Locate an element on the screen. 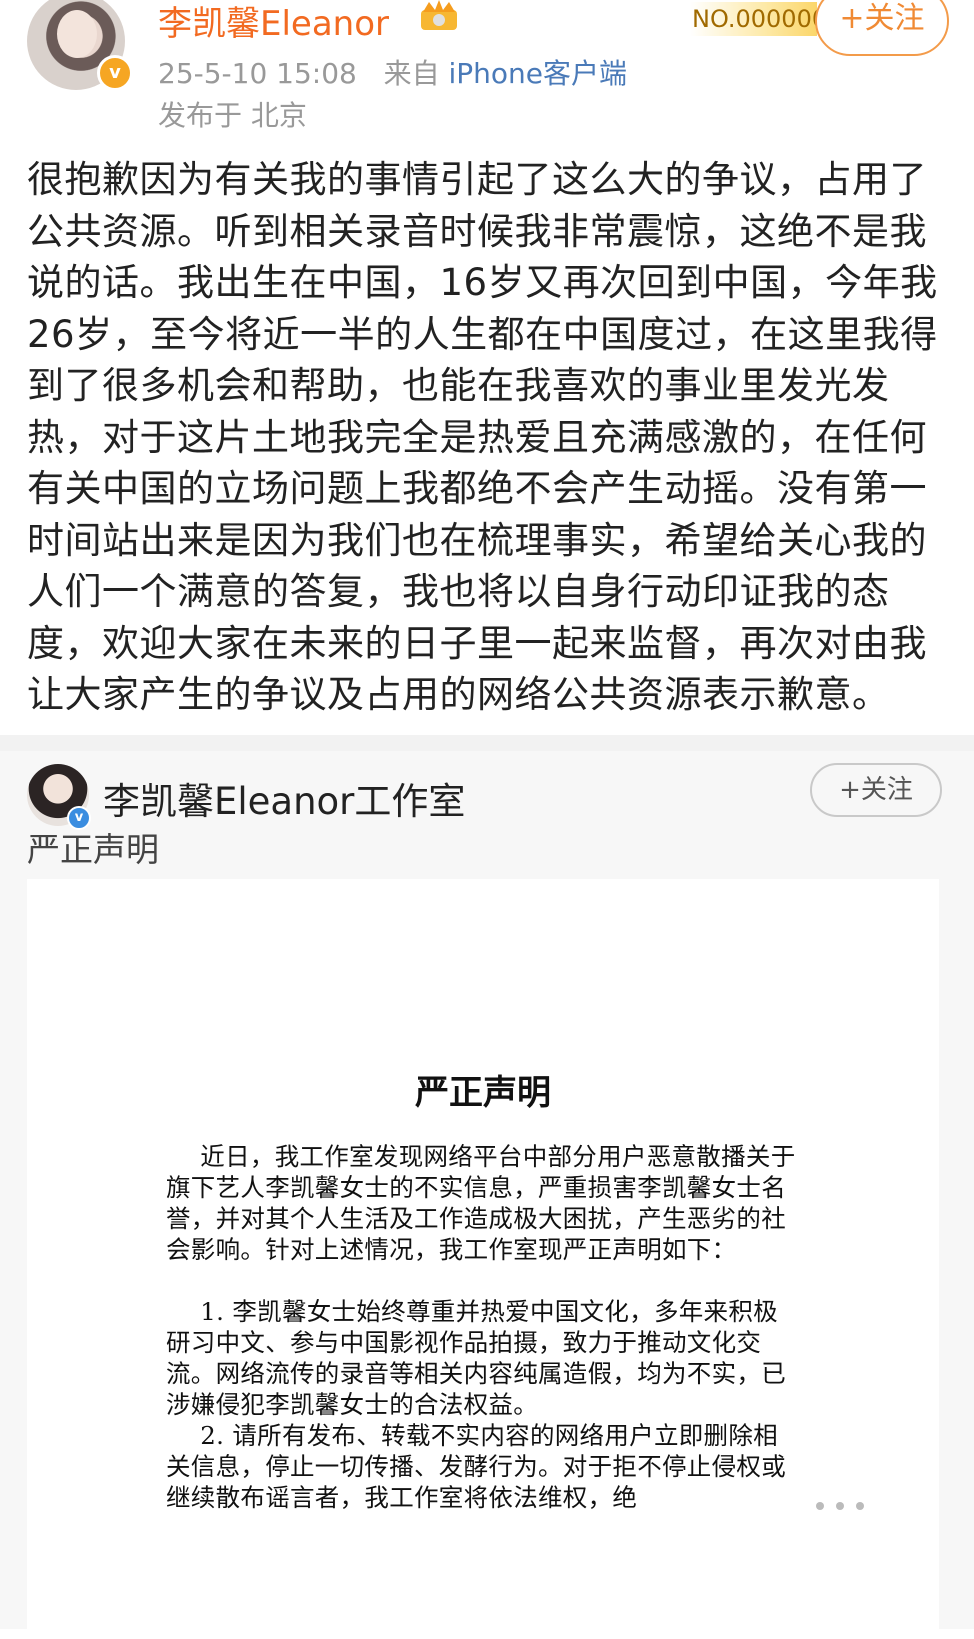 The image size is (974, 1639). verified-gold-icon: v is located at coordinates (115, 73).